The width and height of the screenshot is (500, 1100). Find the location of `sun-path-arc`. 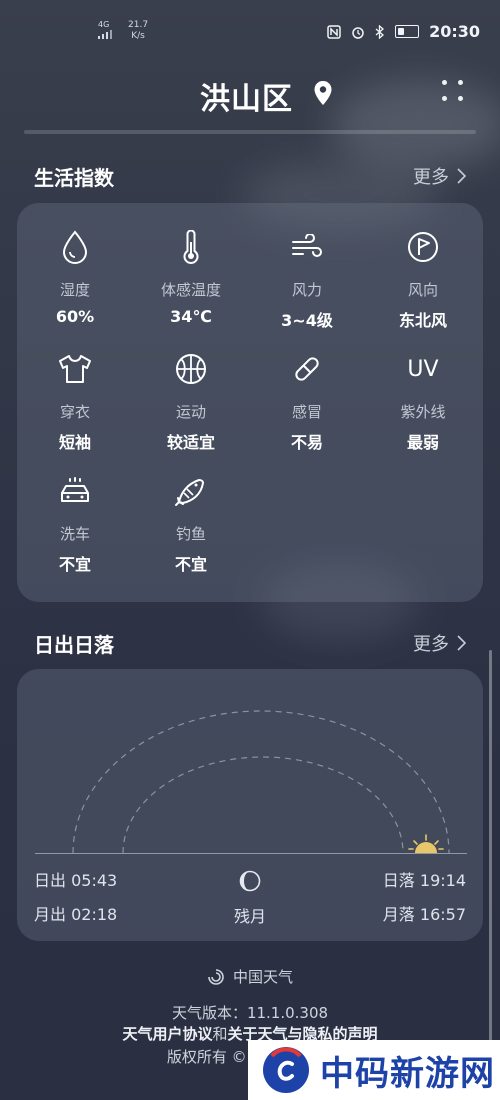

sun-path-arc is located at coordinates (261, 782).